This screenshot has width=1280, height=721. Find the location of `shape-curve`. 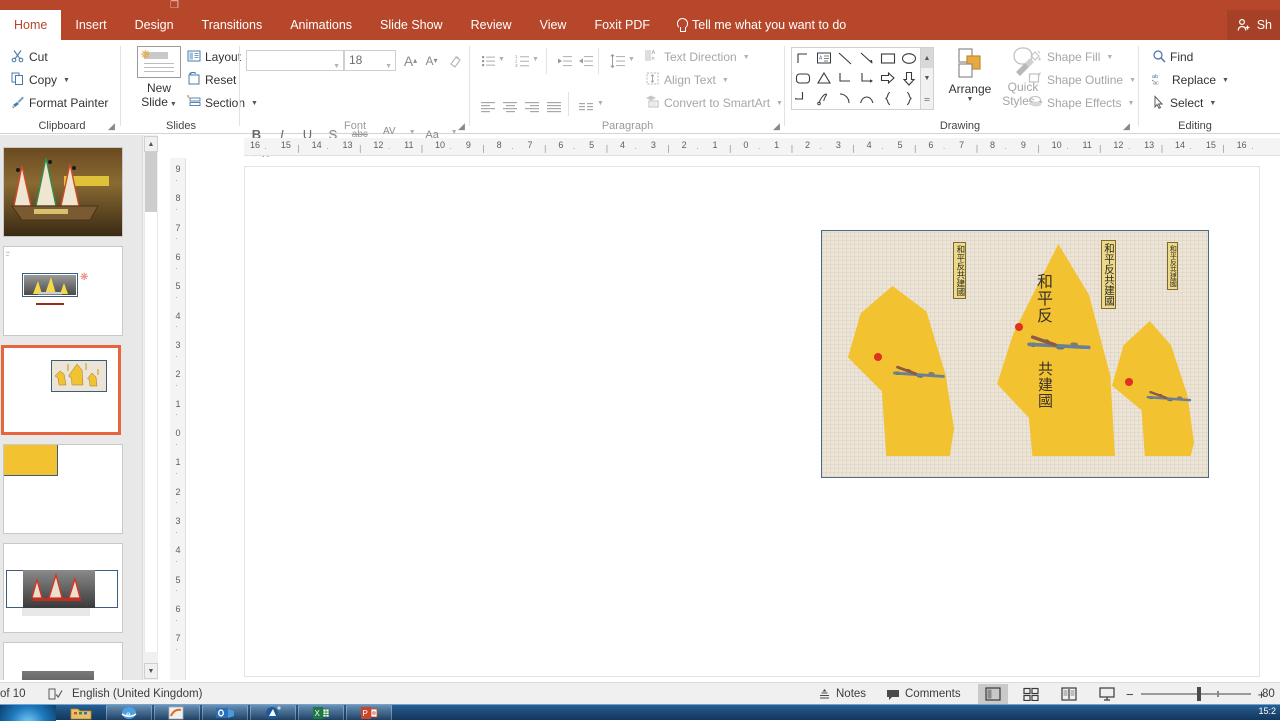

shape-curve is located at coordinates (866, 99).